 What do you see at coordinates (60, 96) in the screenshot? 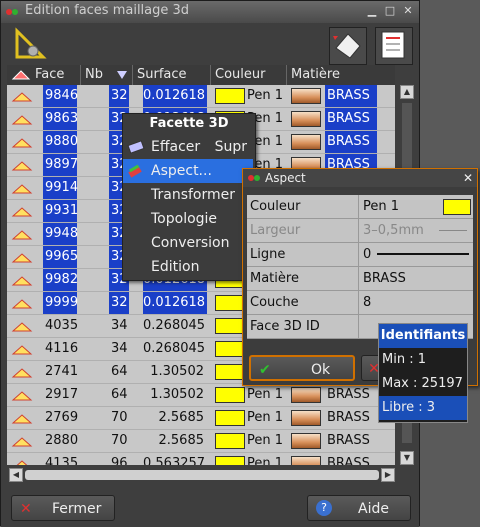
I see `cell-face: 9846` at bounding box center [60, 96].